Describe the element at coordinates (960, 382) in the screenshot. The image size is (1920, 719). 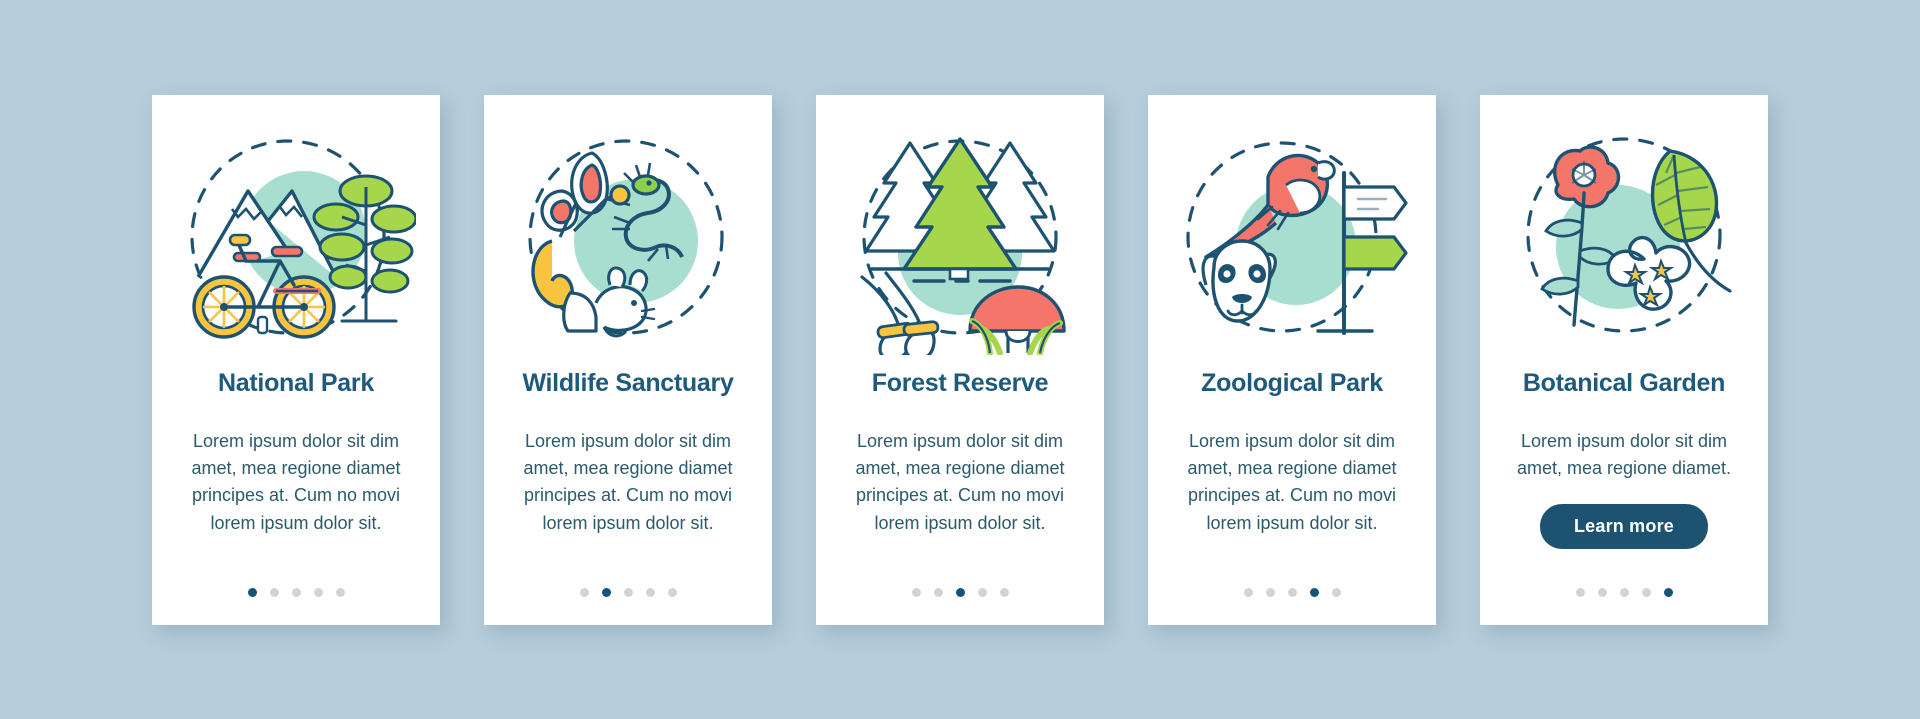
I see `card-title: Forest Reserve` at that location.